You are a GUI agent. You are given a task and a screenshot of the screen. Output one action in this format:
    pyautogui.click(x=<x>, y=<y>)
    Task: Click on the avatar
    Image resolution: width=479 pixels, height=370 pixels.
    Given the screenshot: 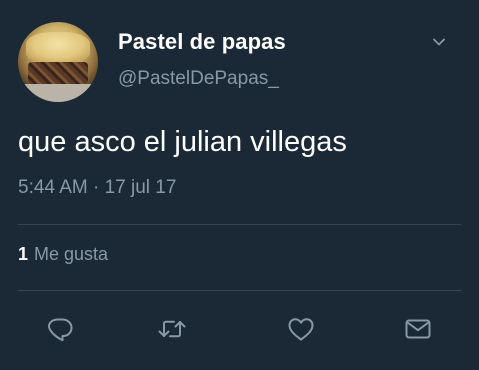 What is the action you would take?
    pyautogui.click(x=58, y=62)
    